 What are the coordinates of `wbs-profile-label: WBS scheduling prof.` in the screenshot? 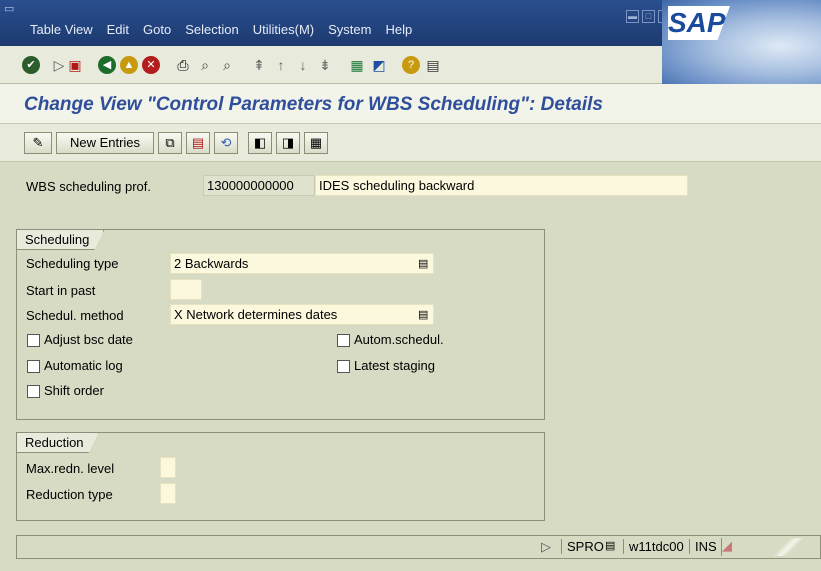 It's located at (89, 186).